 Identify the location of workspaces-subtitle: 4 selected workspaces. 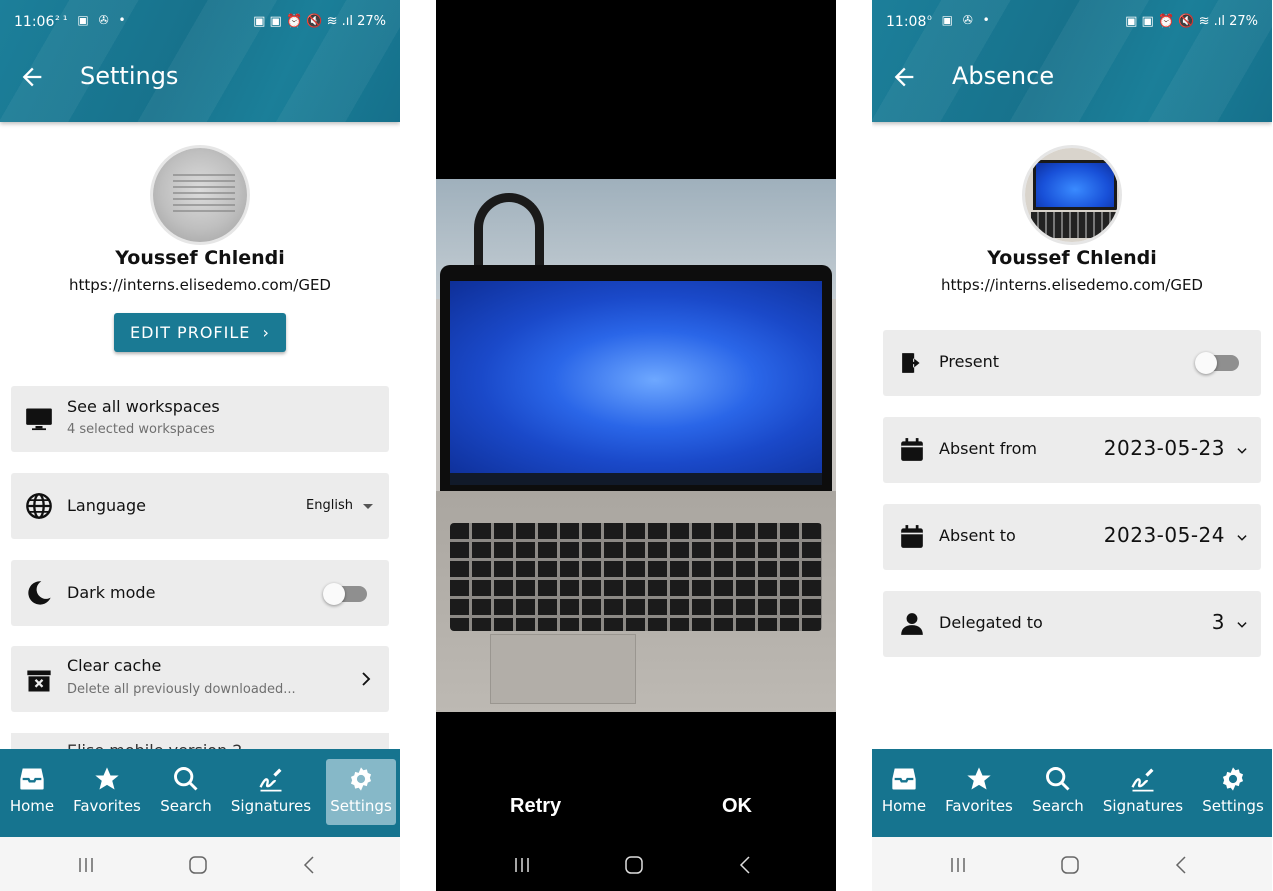
(141, 429).